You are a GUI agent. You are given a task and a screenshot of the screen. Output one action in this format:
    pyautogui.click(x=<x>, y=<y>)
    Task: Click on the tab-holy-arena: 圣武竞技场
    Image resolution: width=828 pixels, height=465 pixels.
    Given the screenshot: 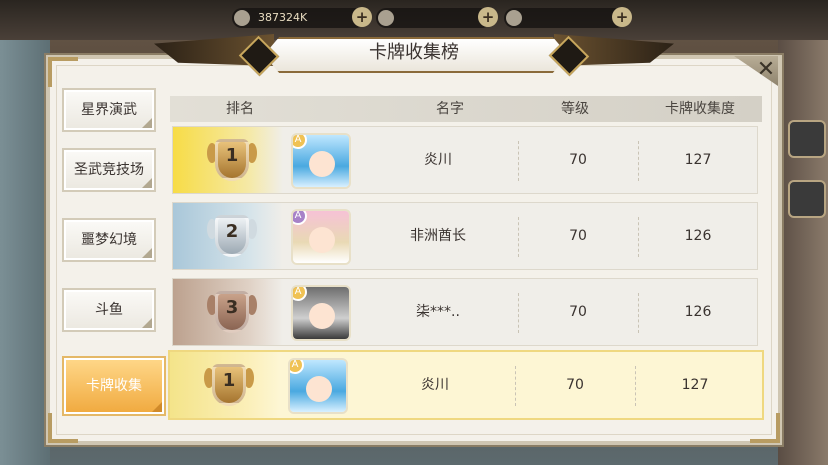 What is the action you would take?
    pyautogui.click(x=109, y=170)
    